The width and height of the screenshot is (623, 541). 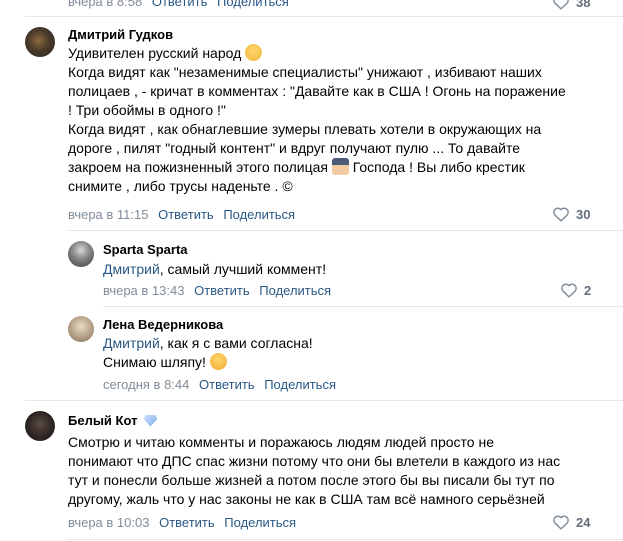 What do you see at coordinates (163, 324) in the screenshot?
I see `author-name: Лена Ведерникова` at bounding box center [163, 324].